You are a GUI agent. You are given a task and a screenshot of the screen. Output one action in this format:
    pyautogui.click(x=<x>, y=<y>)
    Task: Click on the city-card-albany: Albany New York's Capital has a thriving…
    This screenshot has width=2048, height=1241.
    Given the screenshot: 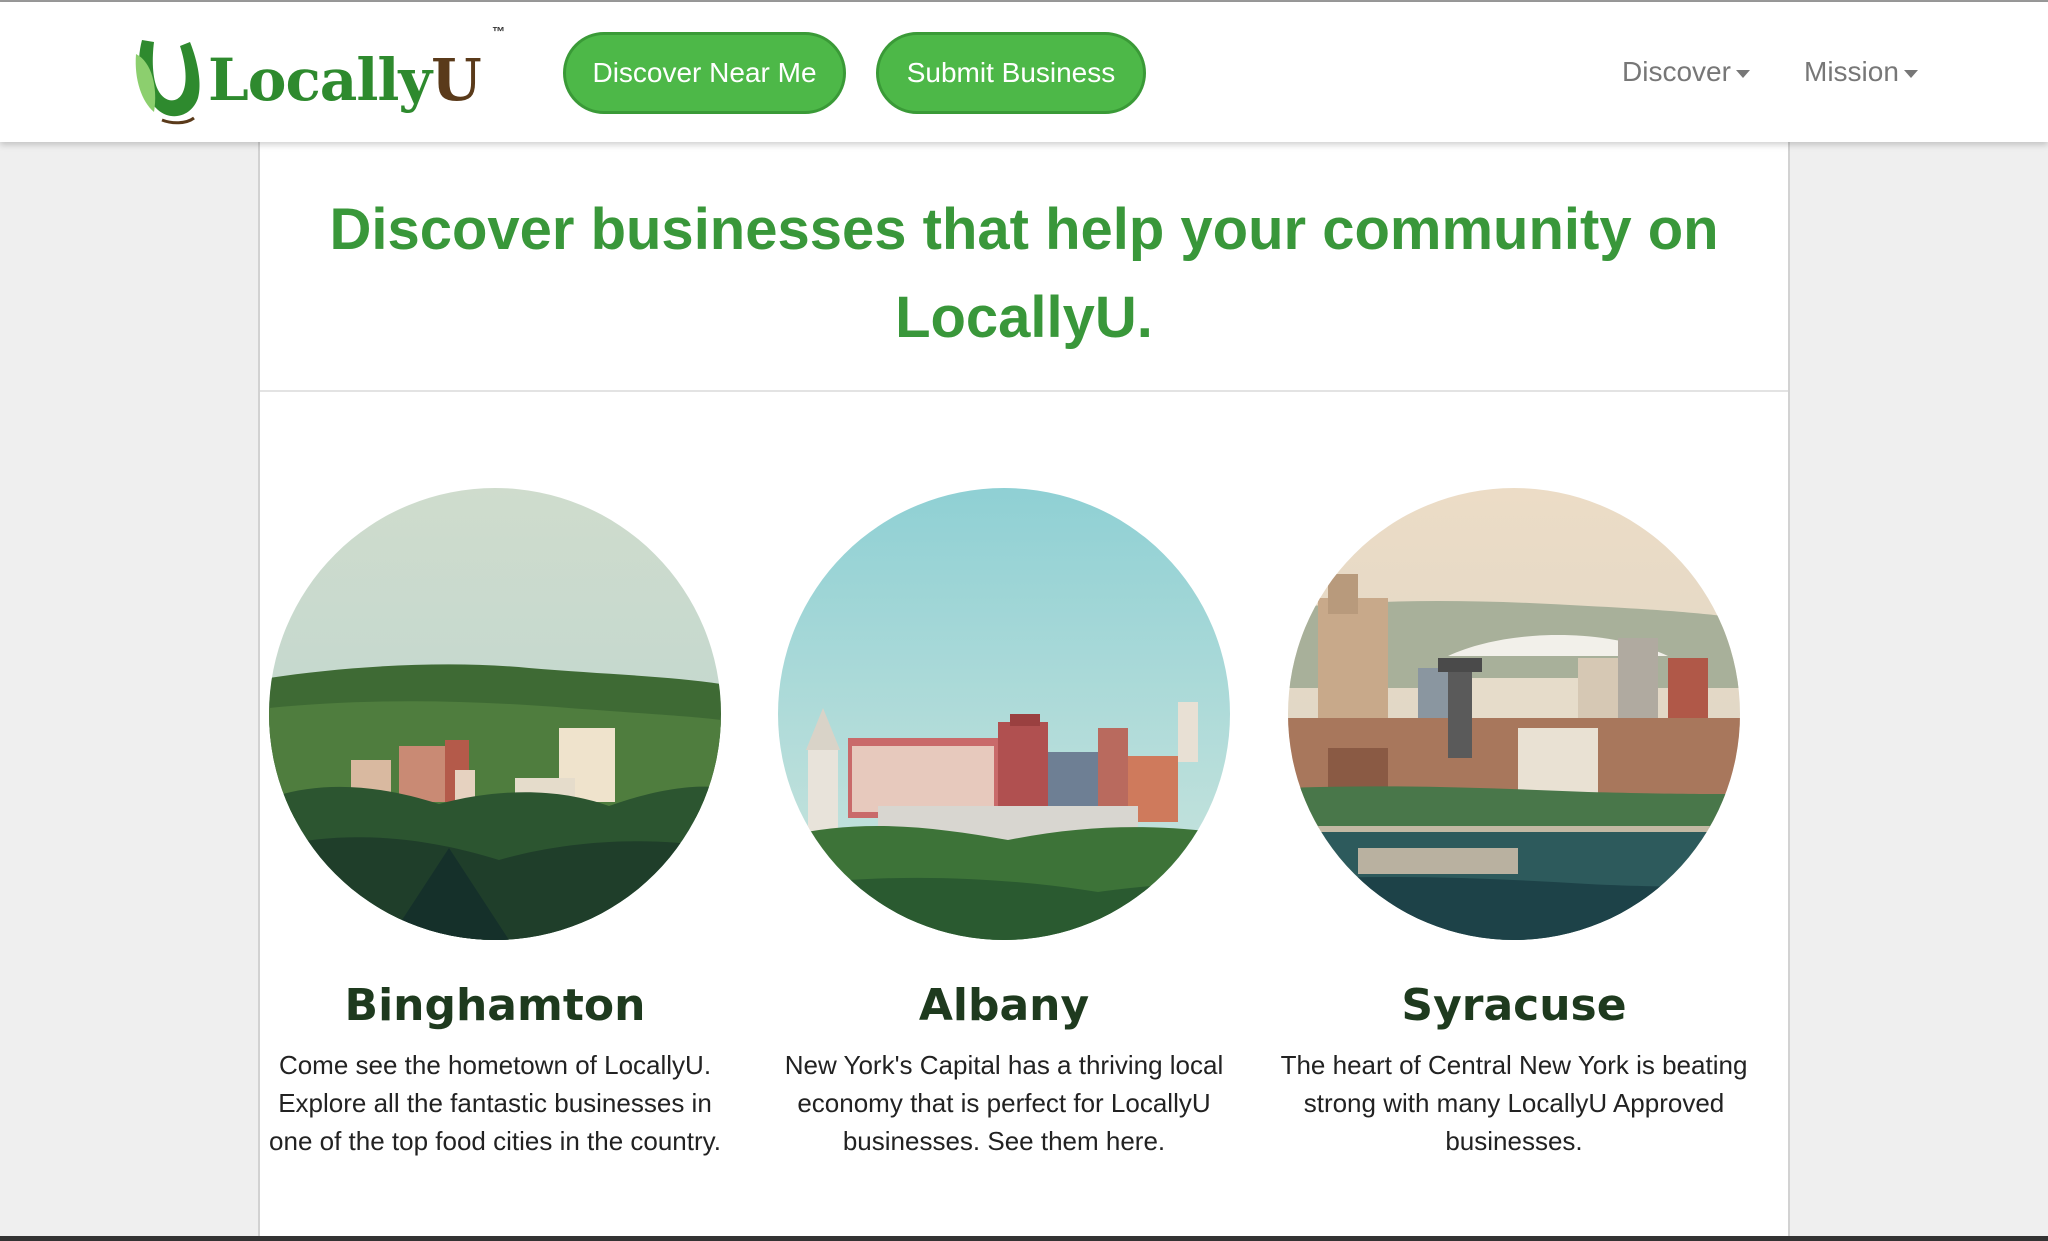 What is the action you would take?
    pyautogui.click(x=1004, y=824)
    